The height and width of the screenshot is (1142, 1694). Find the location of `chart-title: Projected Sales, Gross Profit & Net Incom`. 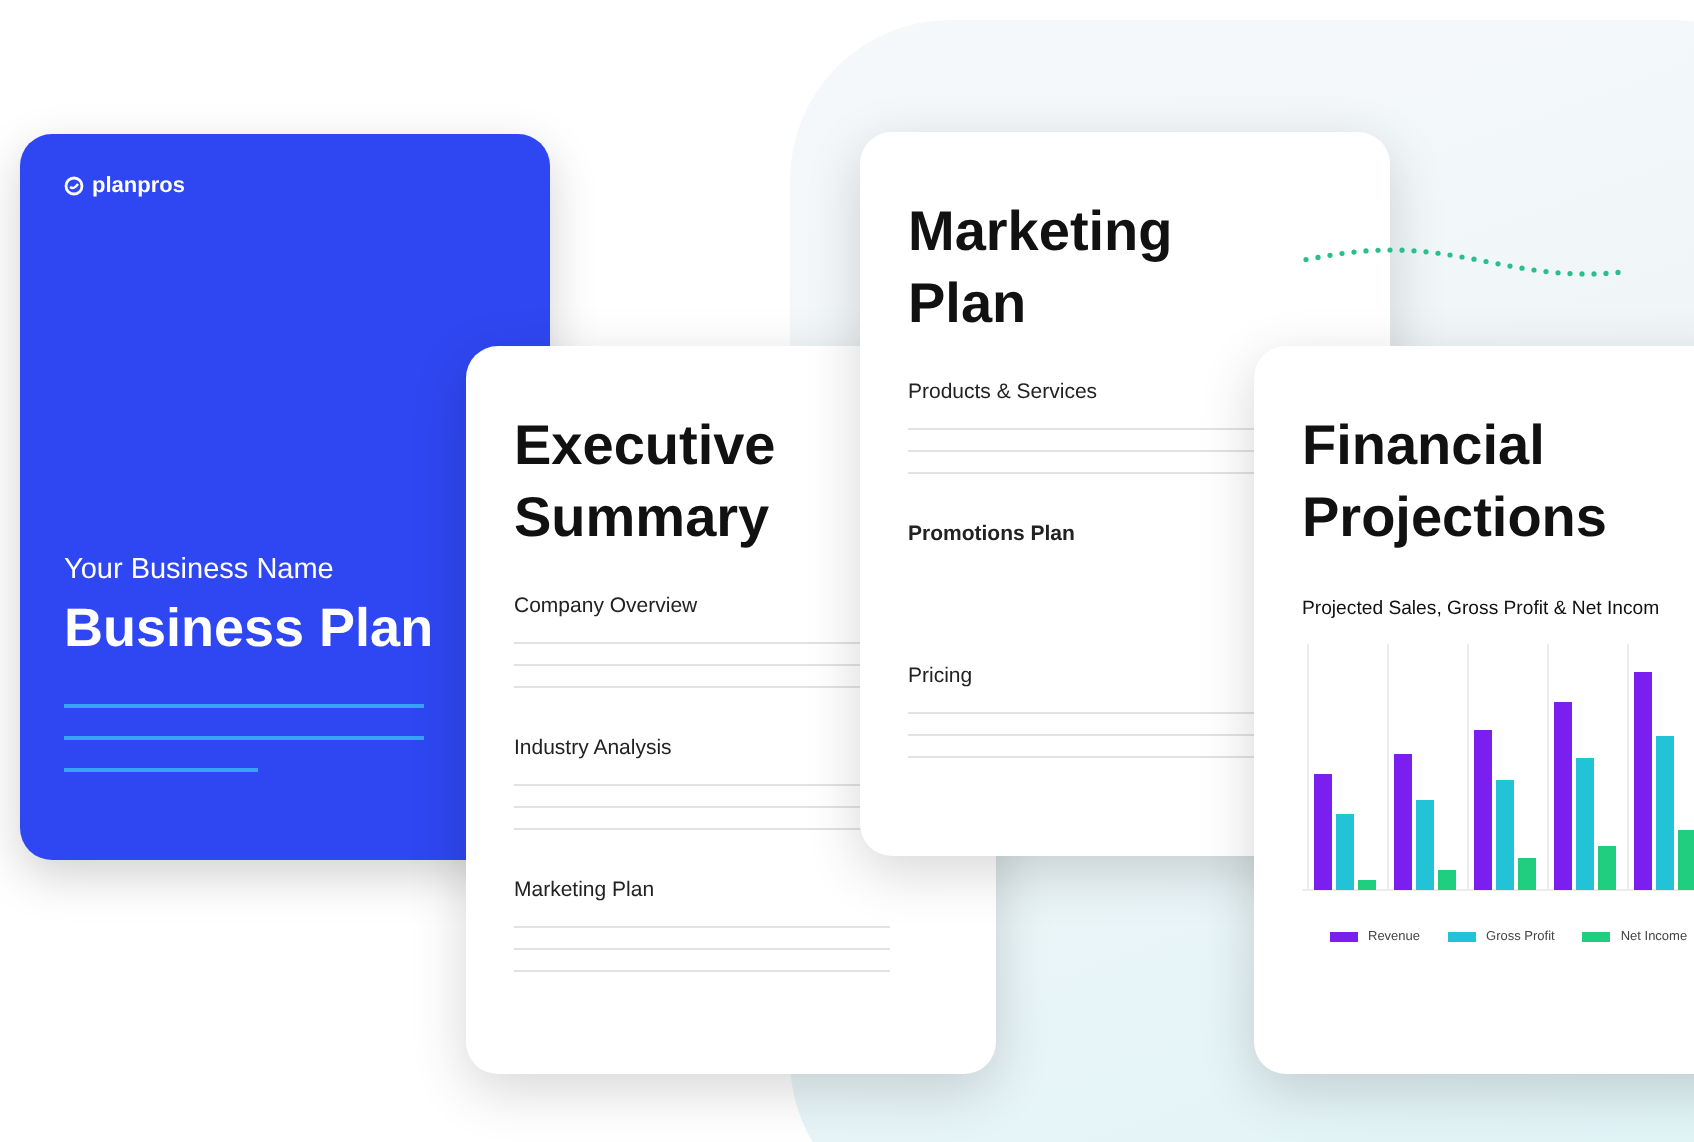

chart-title: Projected Sales, Gross Profit & Net Incom is located at coordinates (1482, 609).